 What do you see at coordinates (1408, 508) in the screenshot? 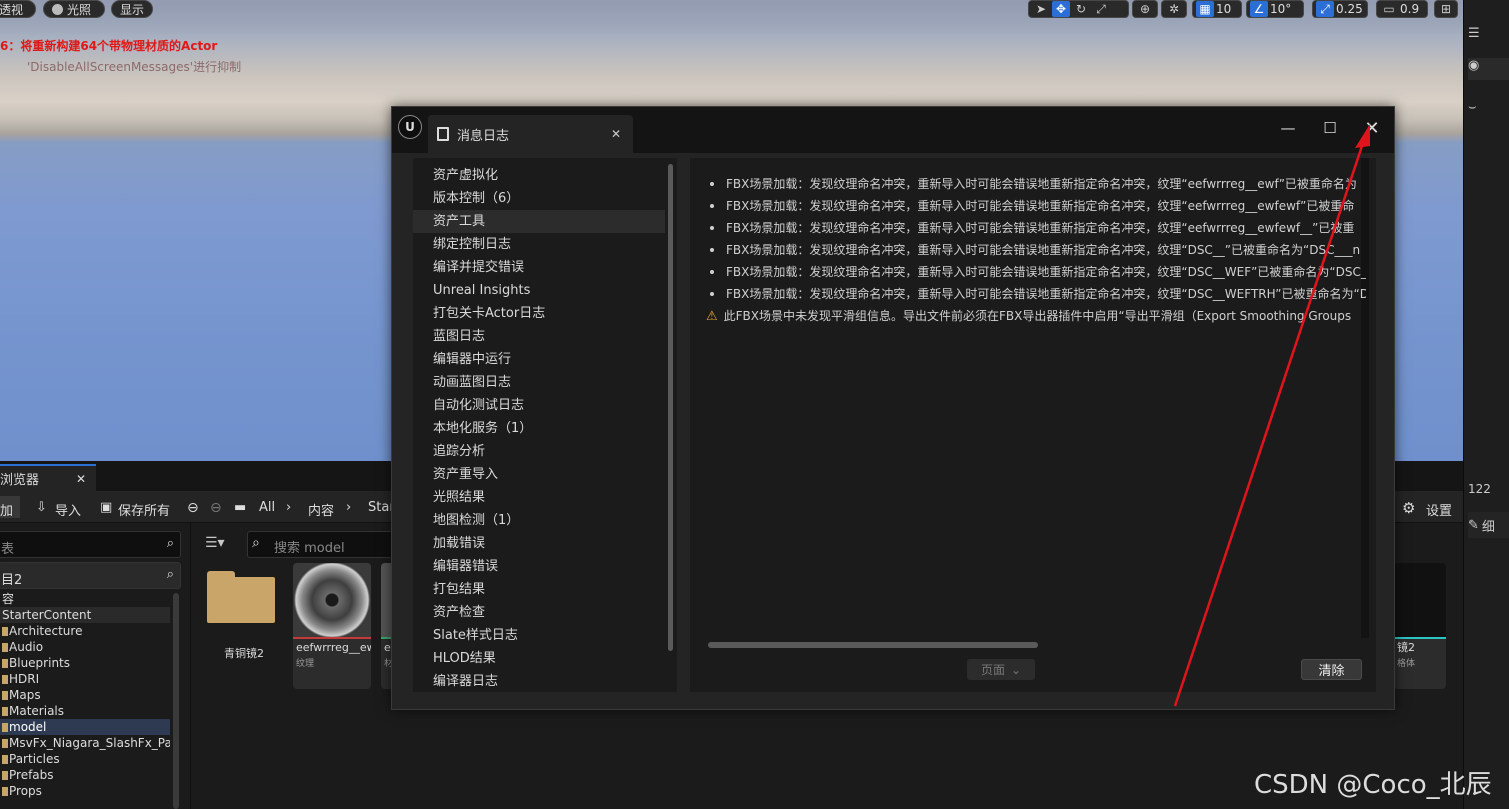
I see `gear-icon: ⚙` at bounding box center [1408, 508].